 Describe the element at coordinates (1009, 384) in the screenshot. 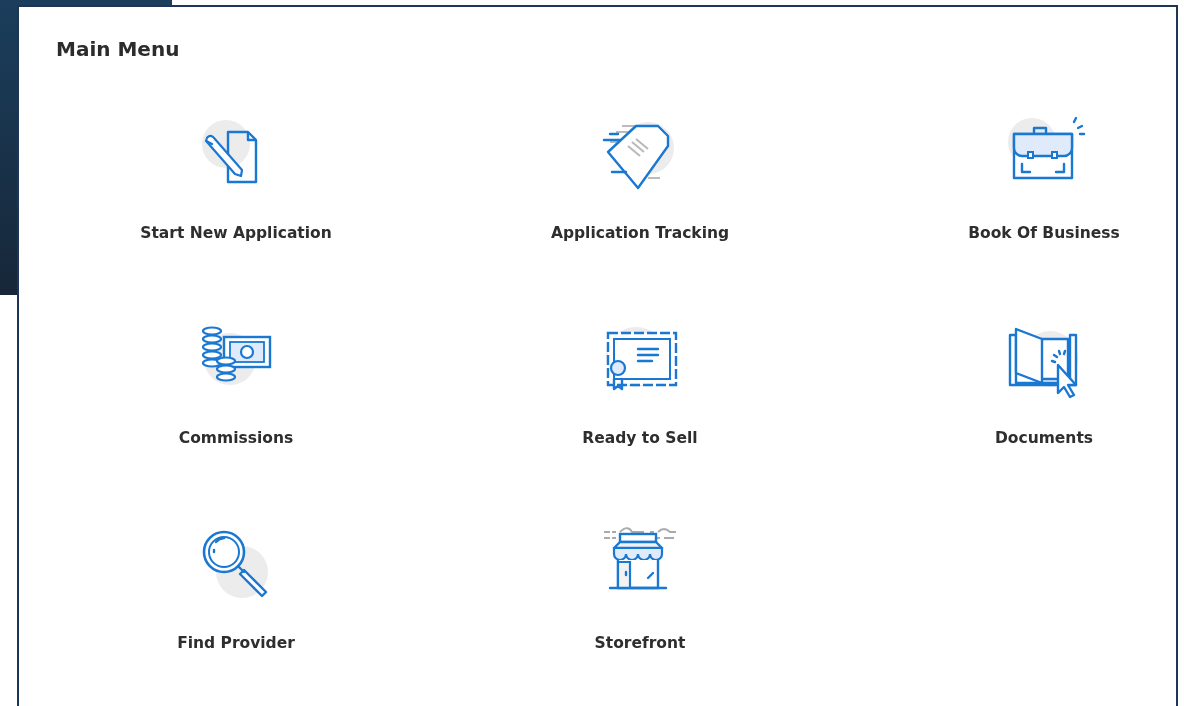

I see `menu-item: Documents` at that location.